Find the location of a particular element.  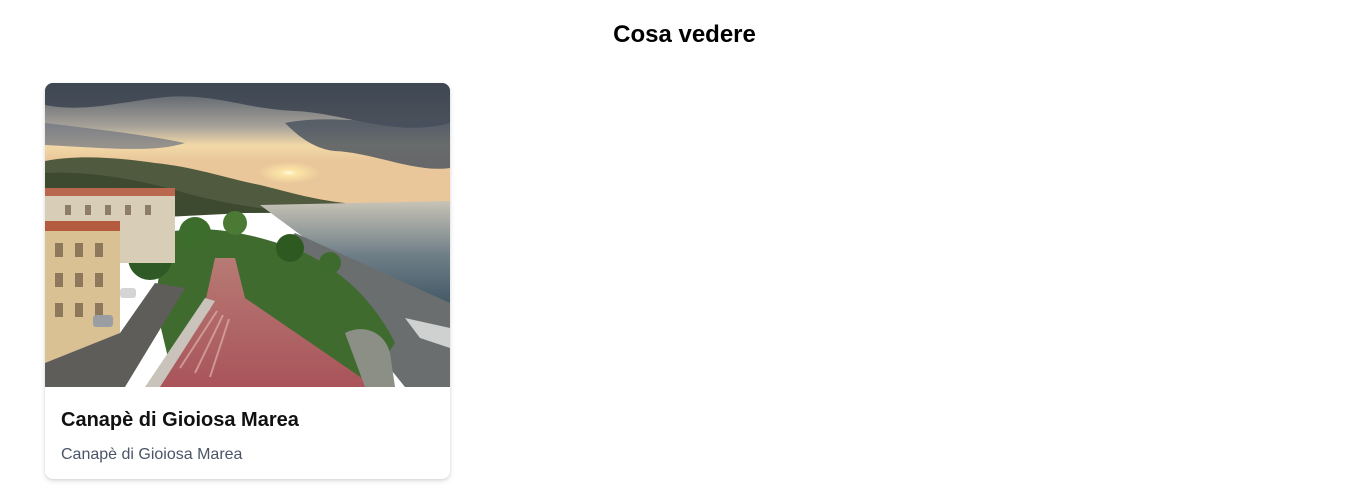

card-title: Canapè di Gioiosa Marea is located at coordinates (247, 420).